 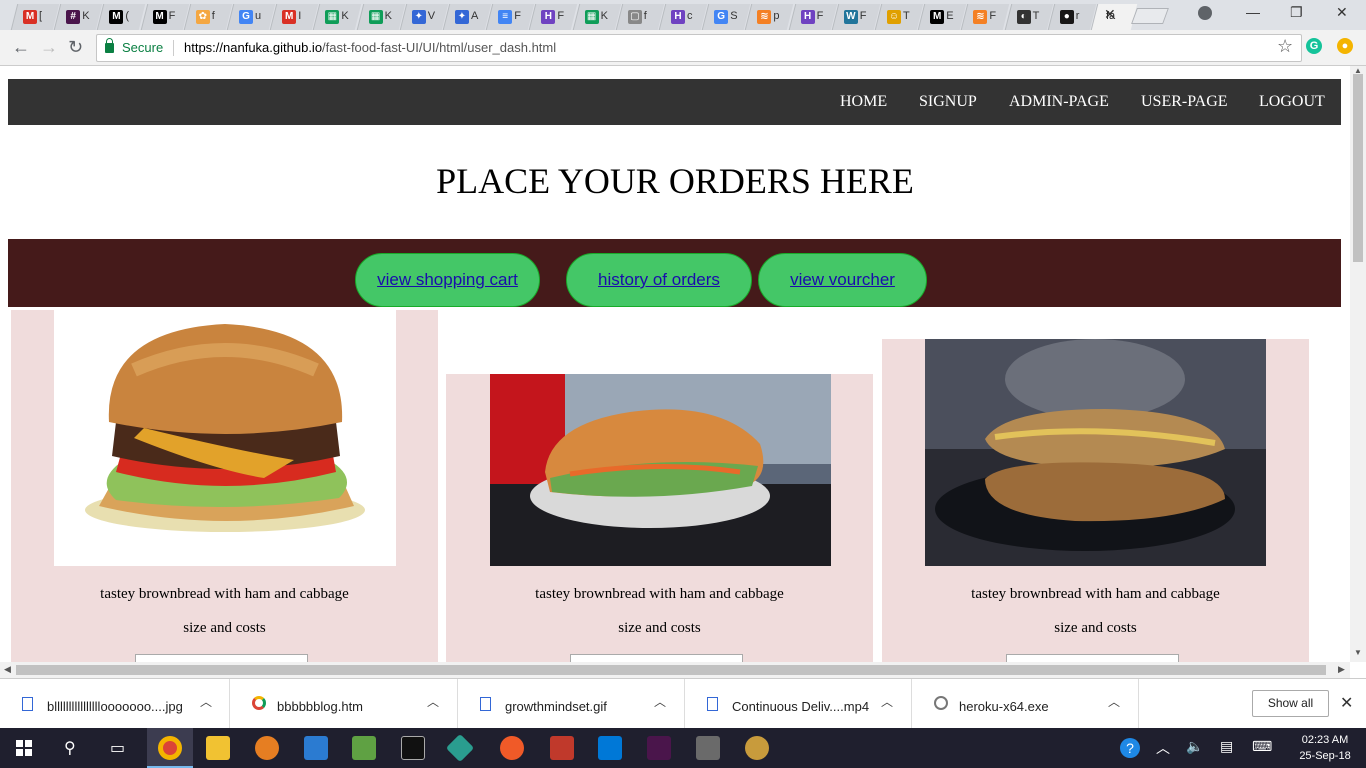 What do you see at coordinates (690, 16) in the screenshot?
I see `tab-title: c` at bounding box center [690, 16].